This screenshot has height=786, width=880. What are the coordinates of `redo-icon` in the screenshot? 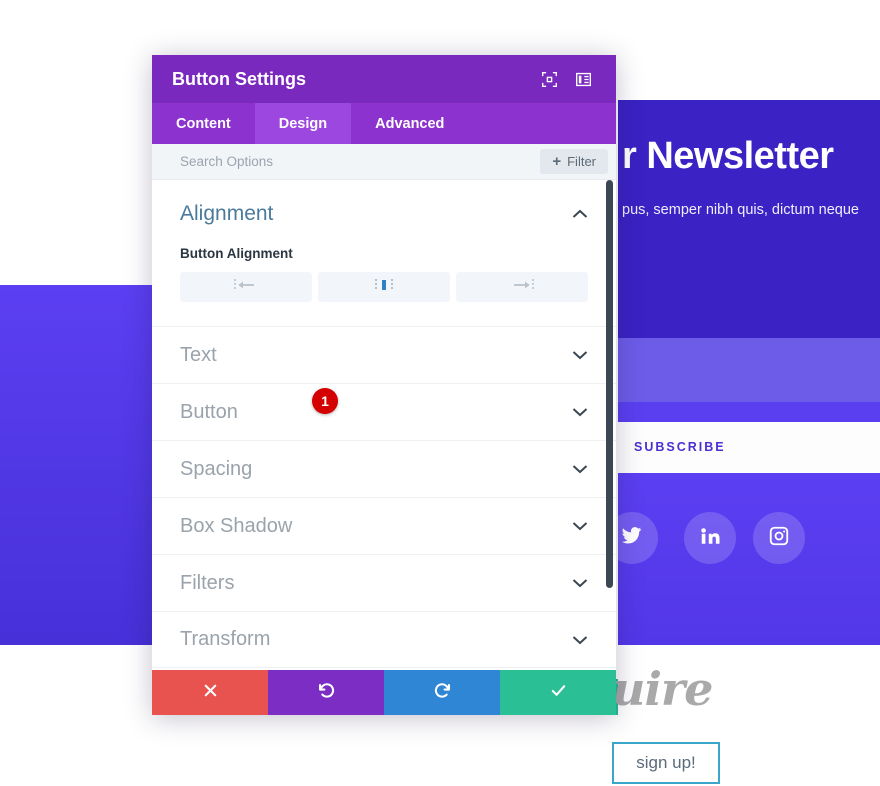 It's located at (442, 693).